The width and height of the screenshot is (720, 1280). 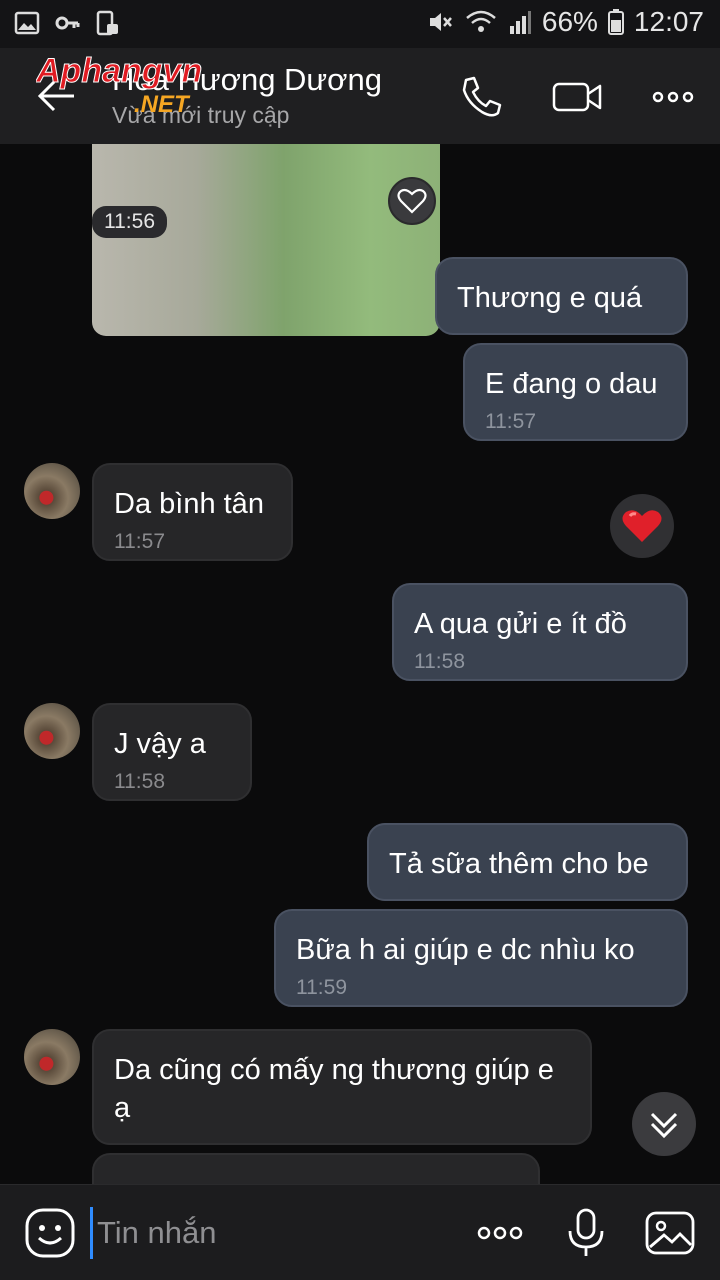 What do you see at coordinates (50, 1233) in the screenshot?
I see `emoji-icon` at bounding box center [50, 1233].